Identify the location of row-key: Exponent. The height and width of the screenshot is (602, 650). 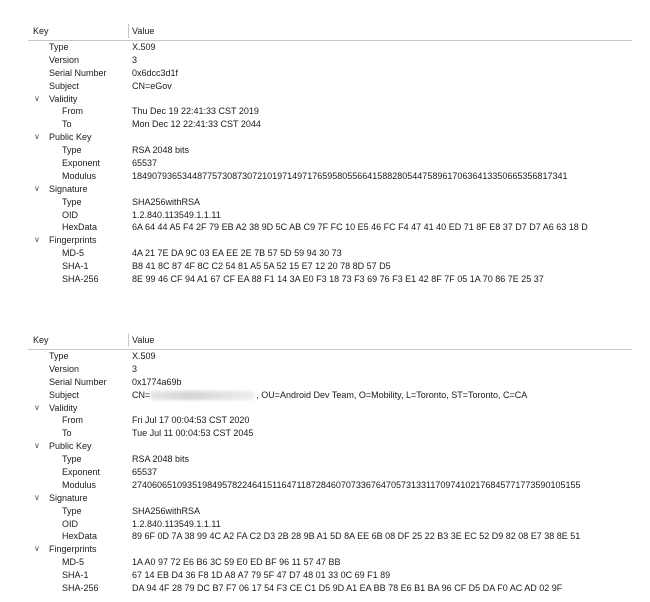
(81, 163).